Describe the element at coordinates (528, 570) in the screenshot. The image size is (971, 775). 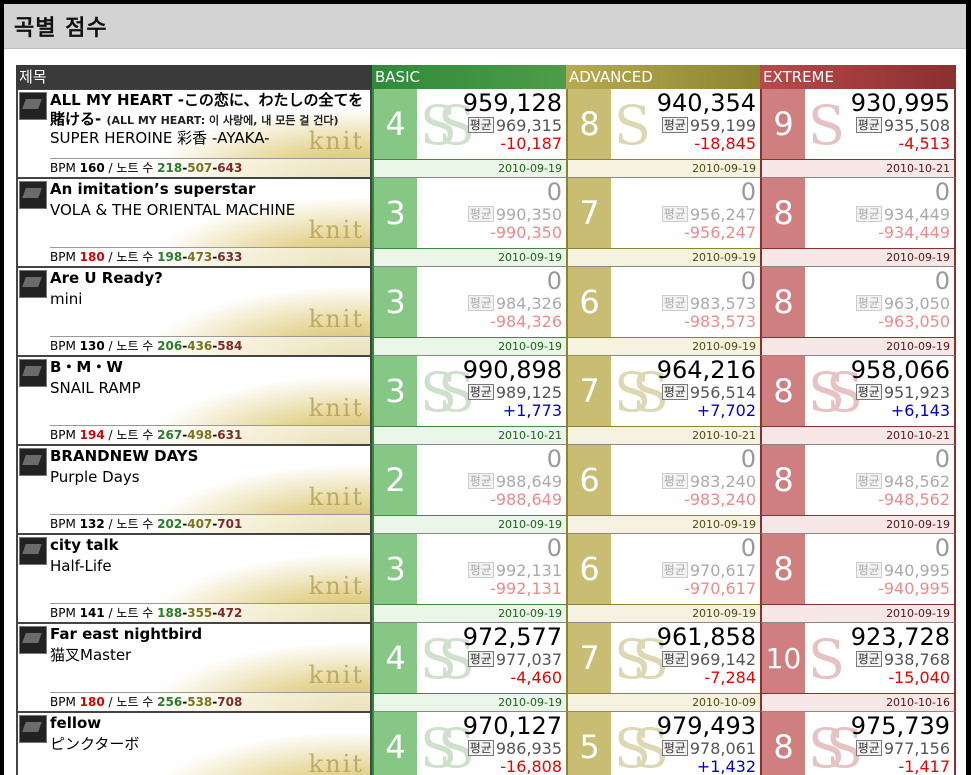
I see `average-value: 992,131` at that location.